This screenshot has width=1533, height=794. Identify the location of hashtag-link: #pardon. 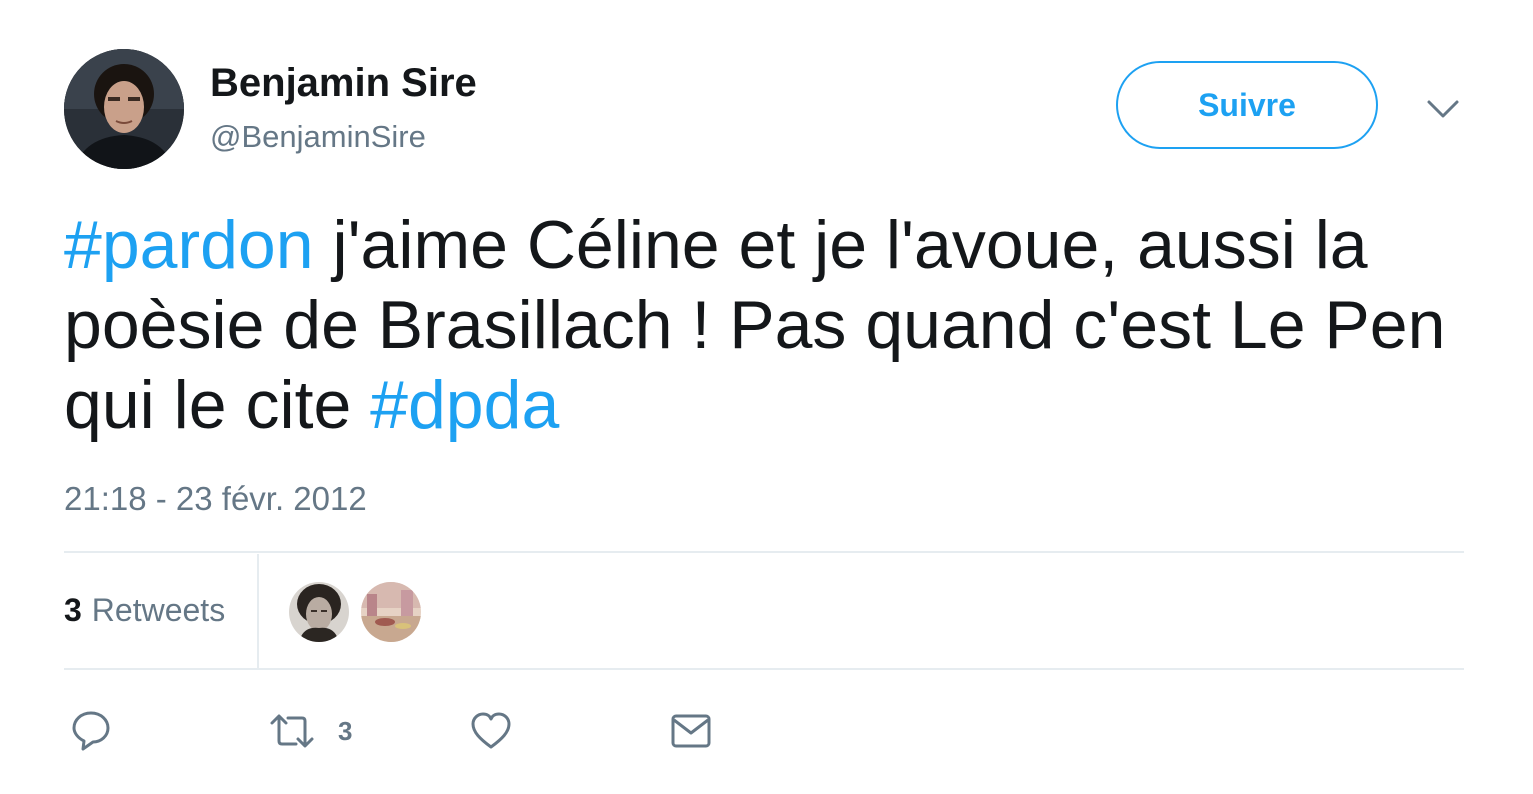
(189, 245).